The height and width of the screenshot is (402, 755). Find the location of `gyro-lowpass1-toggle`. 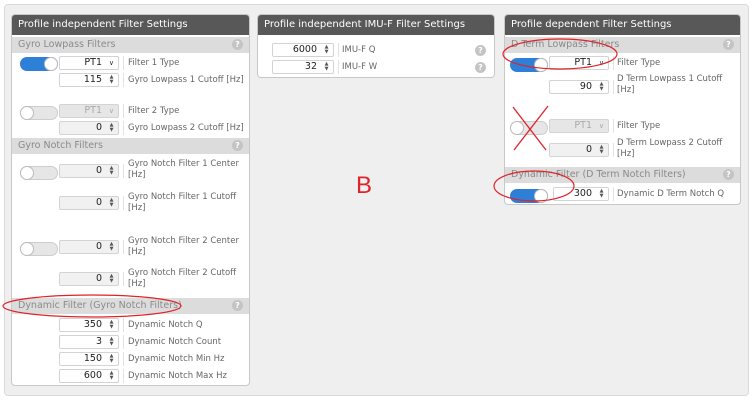

gyro-lowpass1-toggle is located at coordinates (39, 64).